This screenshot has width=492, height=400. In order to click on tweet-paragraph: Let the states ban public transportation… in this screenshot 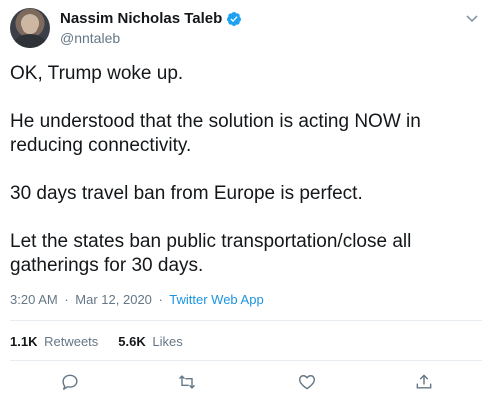, I will do `click(211, 253)`.